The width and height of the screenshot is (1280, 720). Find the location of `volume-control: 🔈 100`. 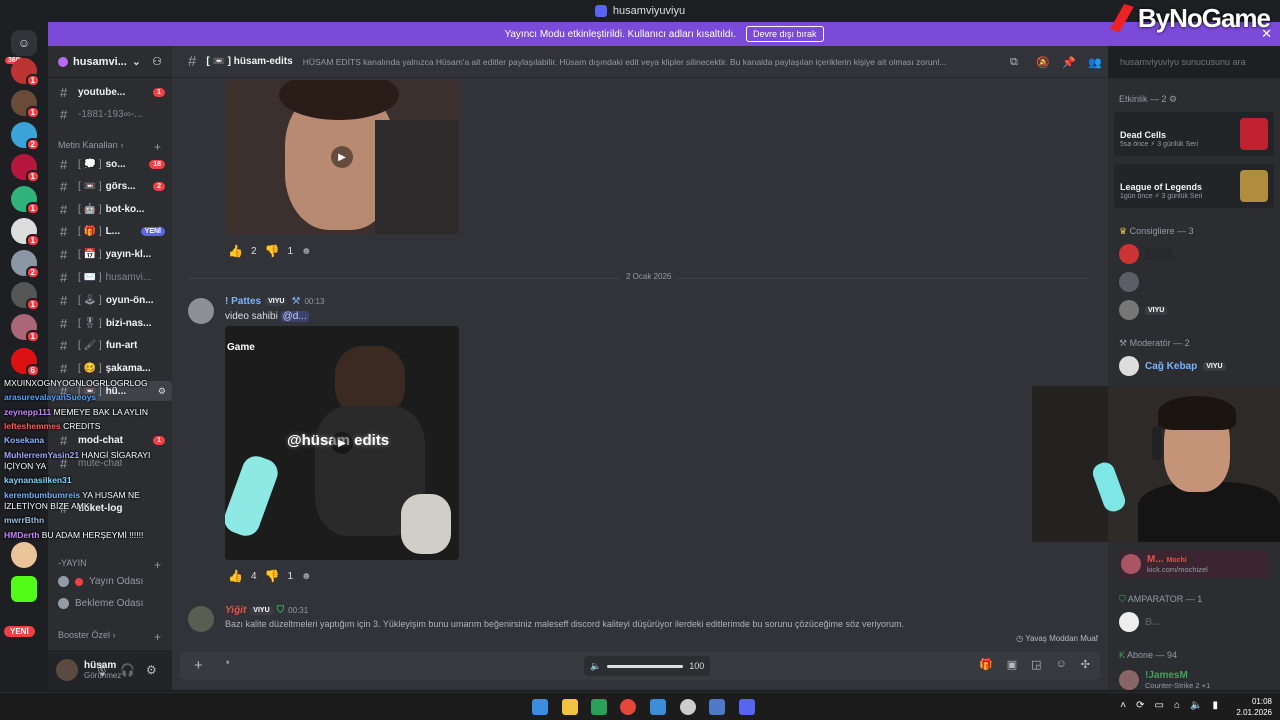

volume-control: 🔈 100 is located at coordinates (647, 666).